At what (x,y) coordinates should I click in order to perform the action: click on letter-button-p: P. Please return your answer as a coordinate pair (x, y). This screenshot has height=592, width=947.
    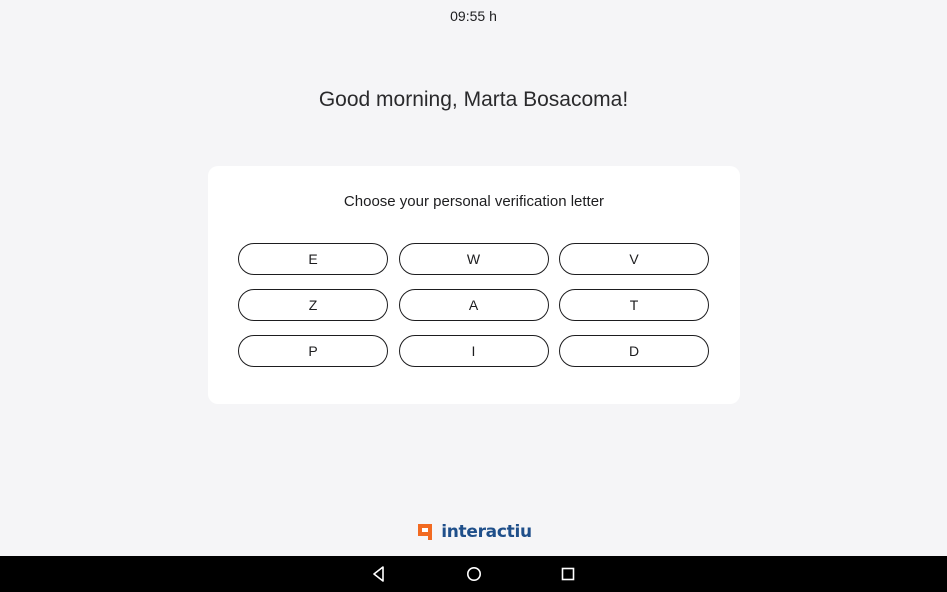
    Looking at the image, I should click on (313, 351).